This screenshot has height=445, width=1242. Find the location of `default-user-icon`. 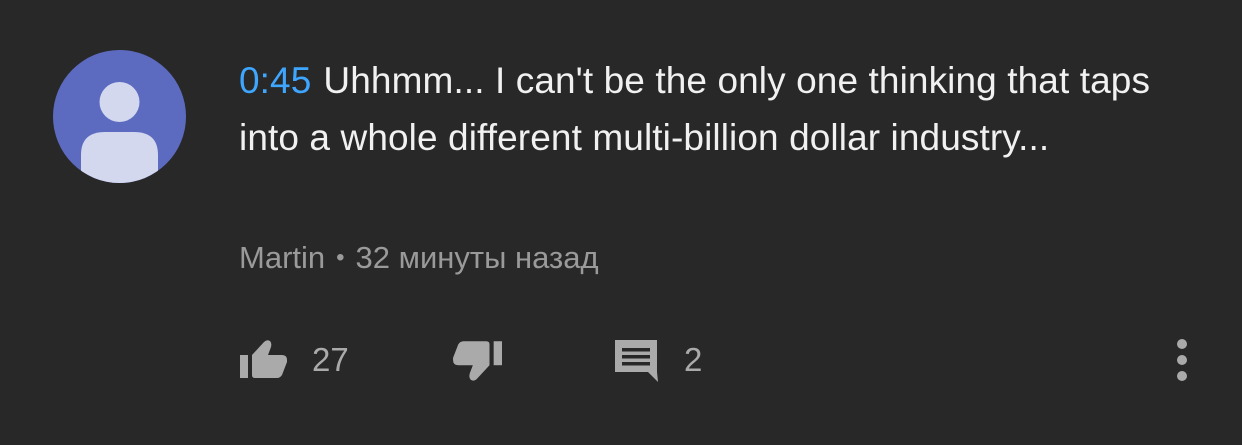

default-user-icon is located at coordinates (119, 132).